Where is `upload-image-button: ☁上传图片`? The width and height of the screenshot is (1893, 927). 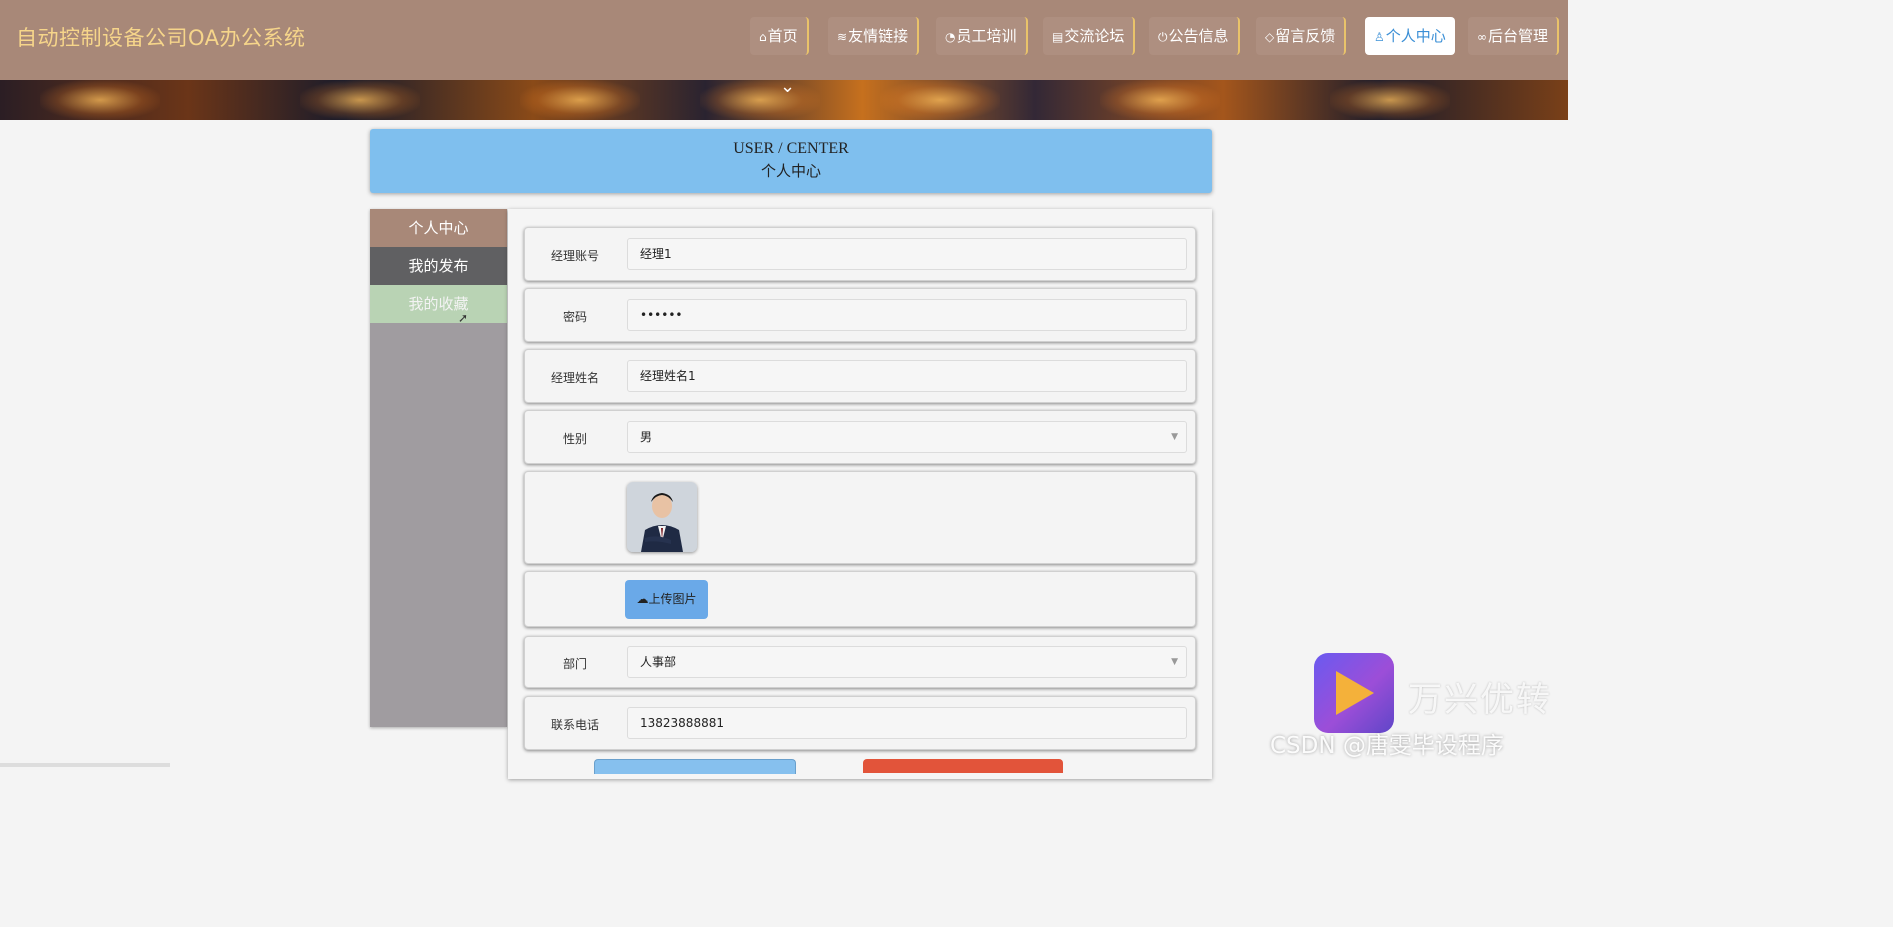 upload-image-button: ☁上传图片 is located at coordinates (666, 599).